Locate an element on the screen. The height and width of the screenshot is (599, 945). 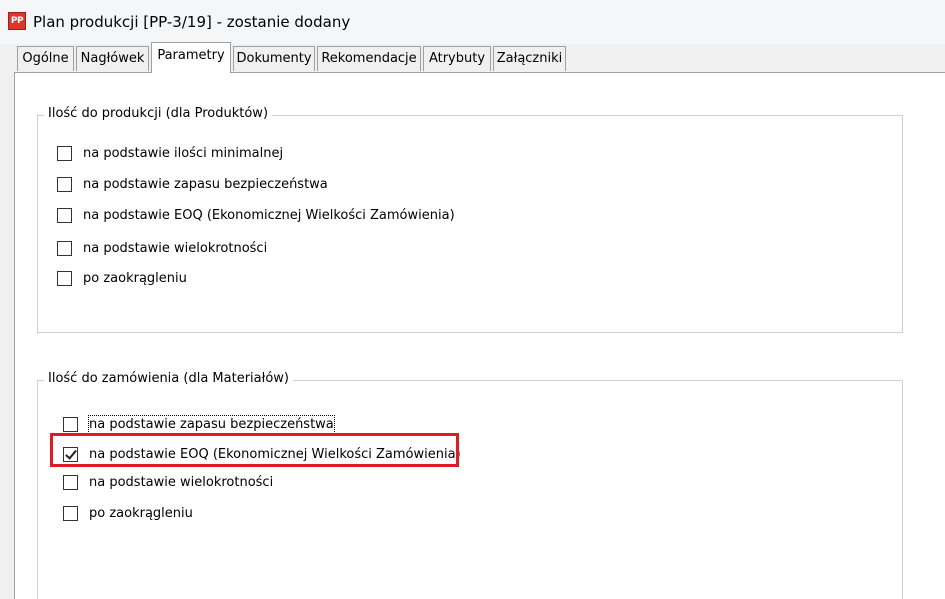
tab-naglowek: Nagłówek is located at coordinates (112, 58).